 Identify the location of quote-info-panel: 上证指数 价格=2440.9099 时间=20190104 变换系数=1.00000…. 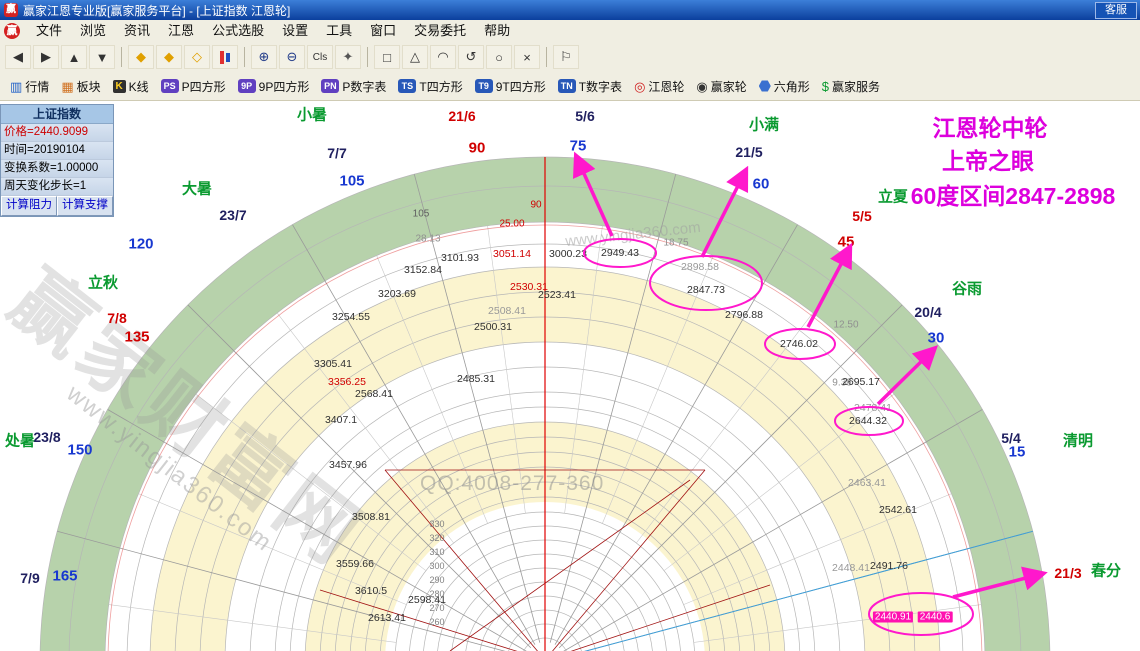
(57, 160).